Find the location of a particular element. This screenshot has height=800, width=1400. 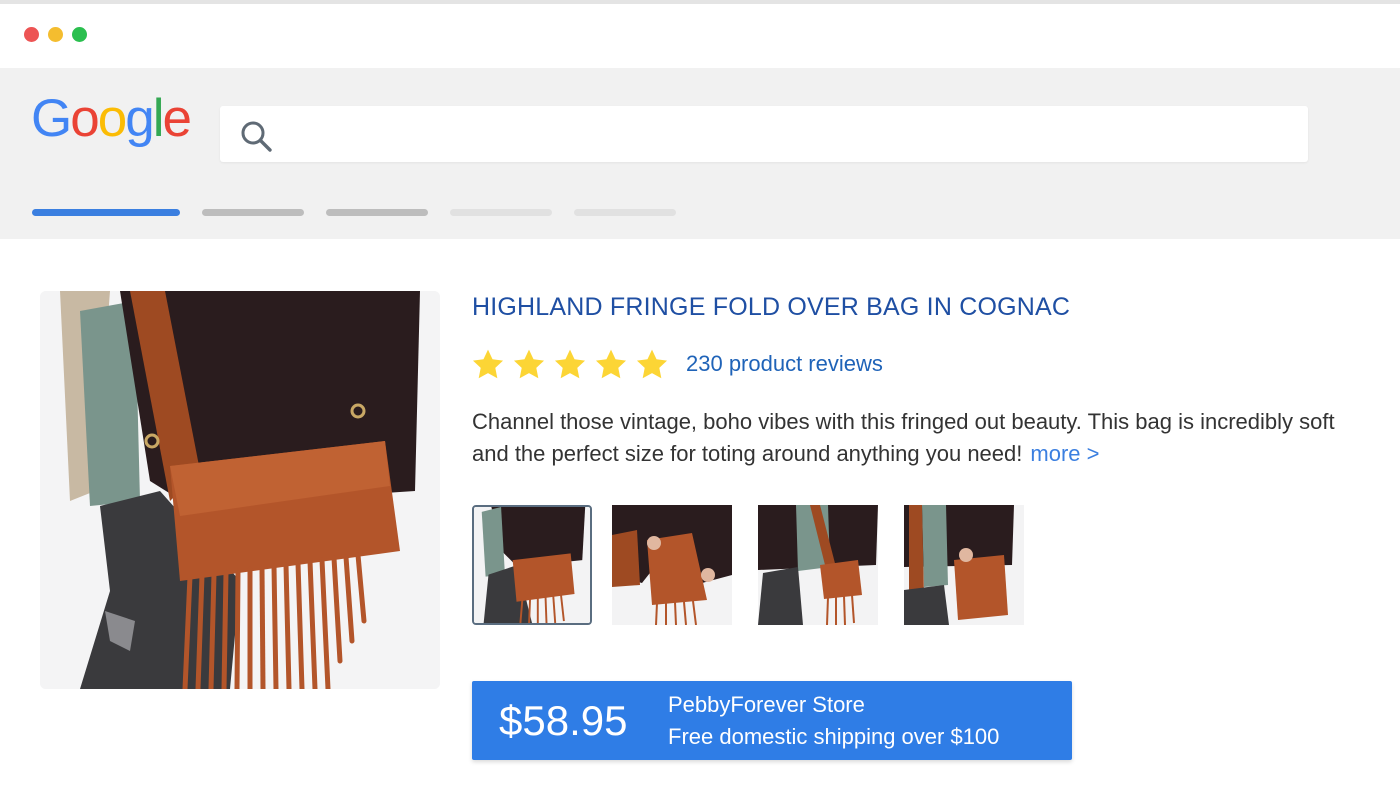

minimize-window-button is located at coordinates (55, 34).